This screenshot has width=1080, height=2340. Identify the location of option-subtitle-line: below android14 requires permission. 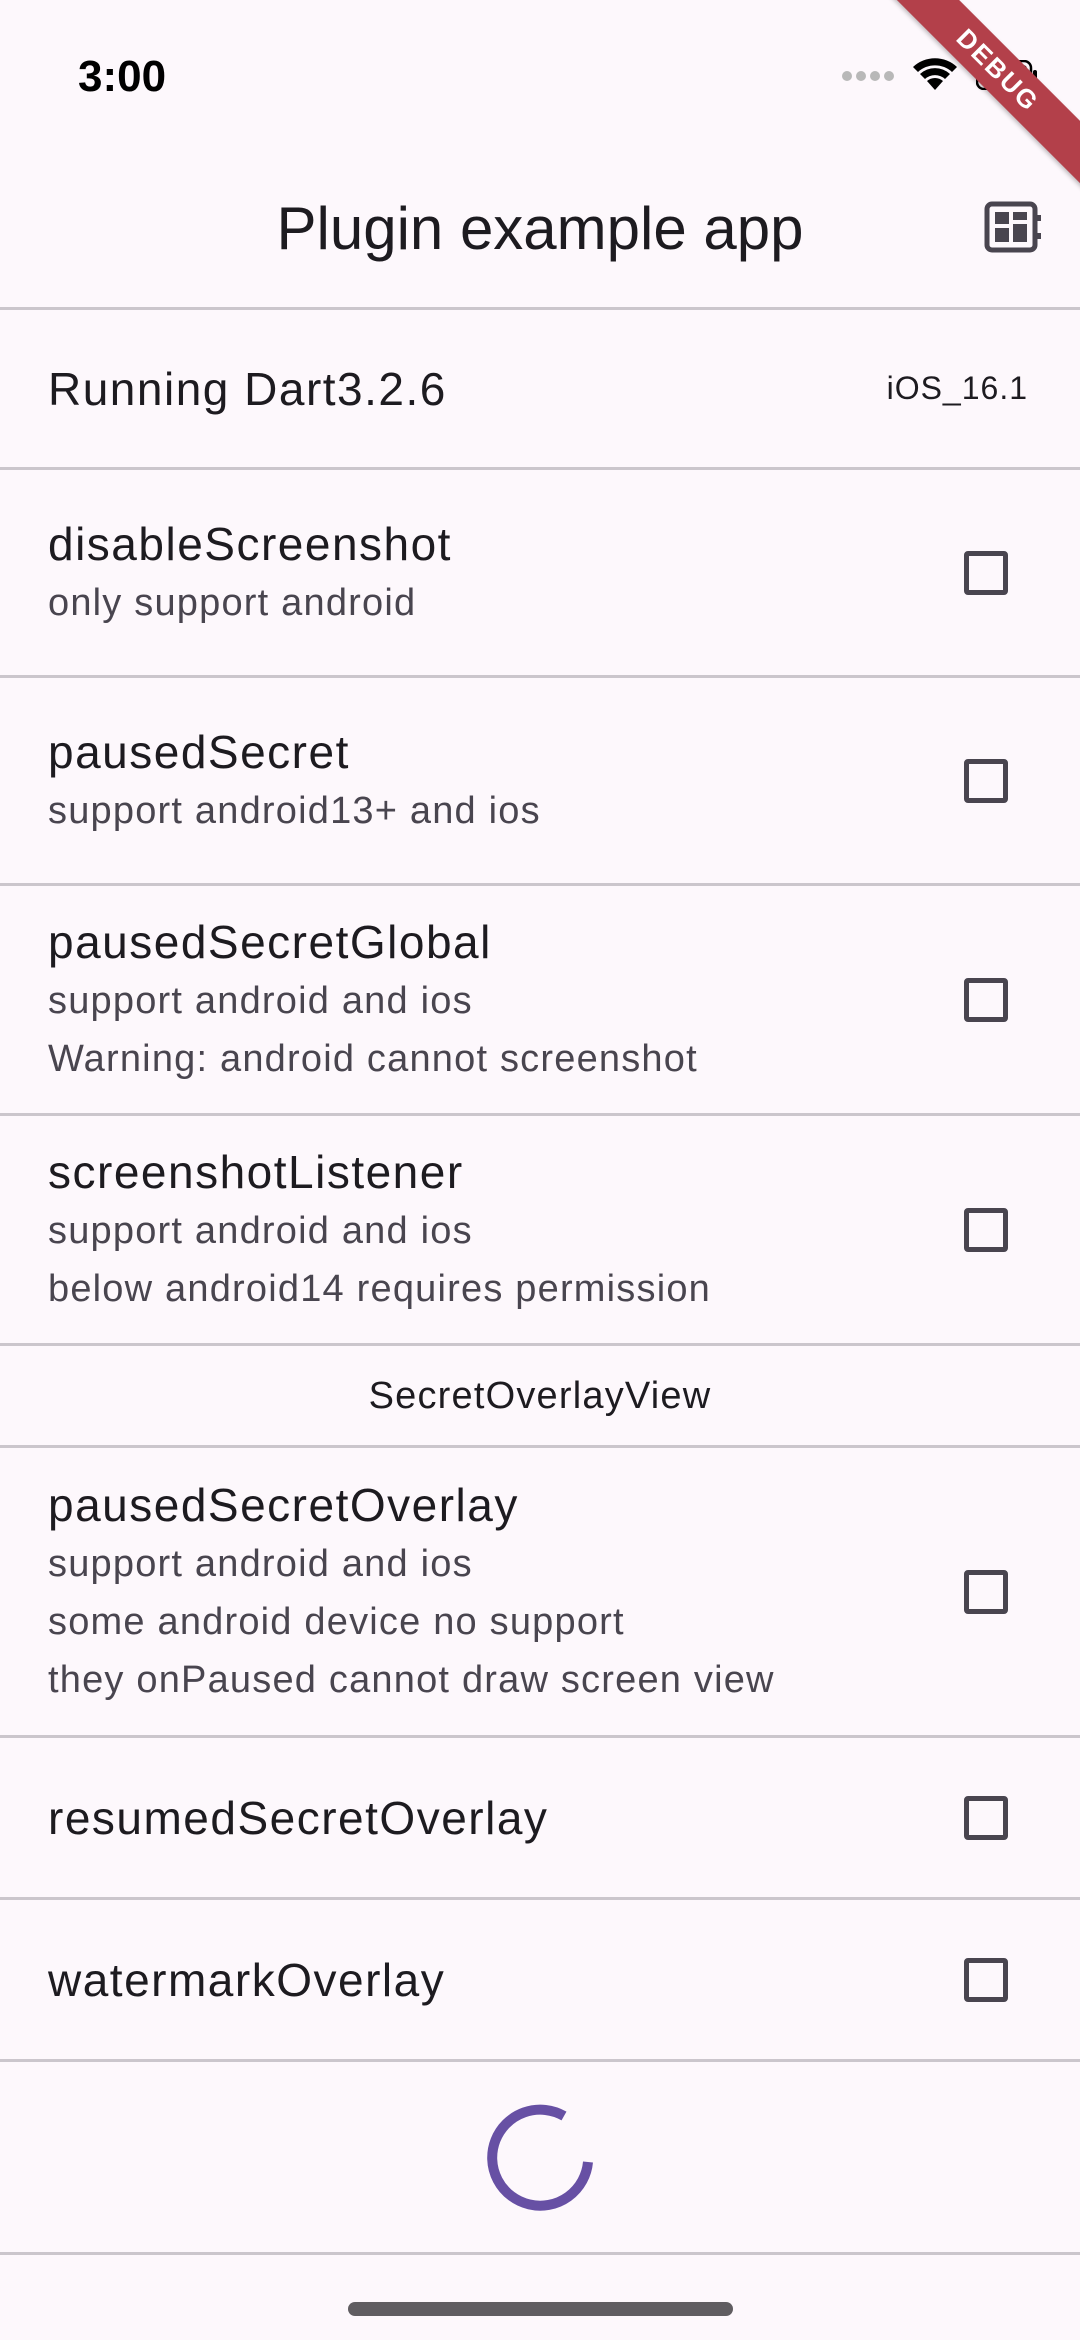
(380, 1288).